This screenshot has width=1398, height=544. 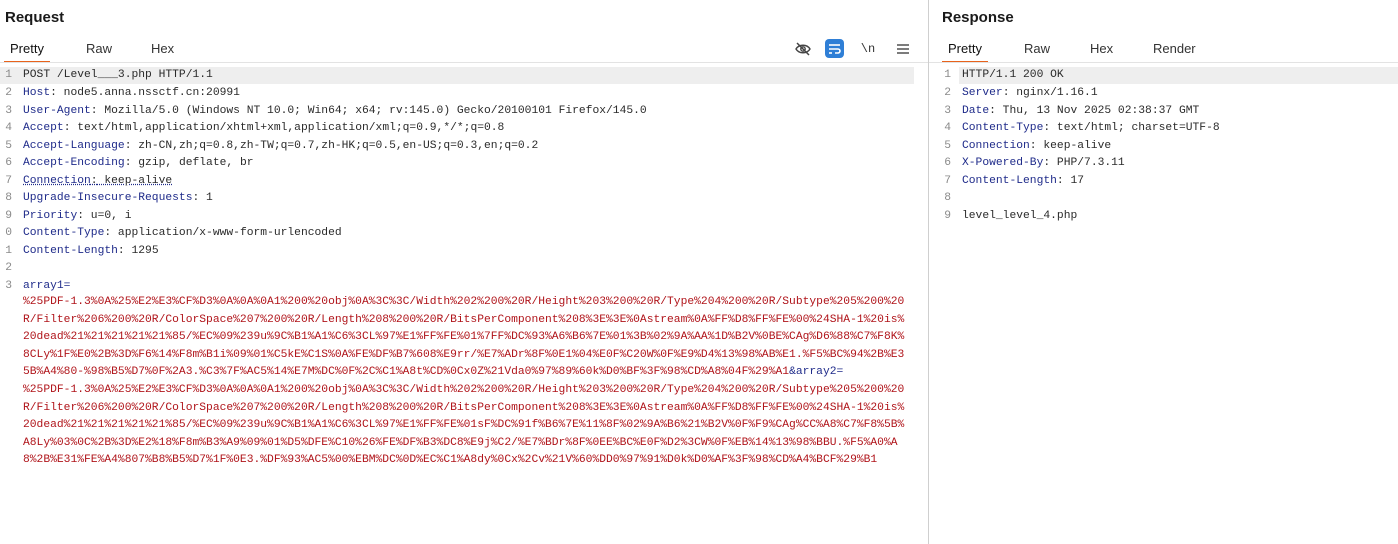 What do you see at coordinates (464, 163) in the screenshot?
I see `request-header-line: 6 Accept-Encoding: gzip, deflate, br` at bounding box center [464, 163].